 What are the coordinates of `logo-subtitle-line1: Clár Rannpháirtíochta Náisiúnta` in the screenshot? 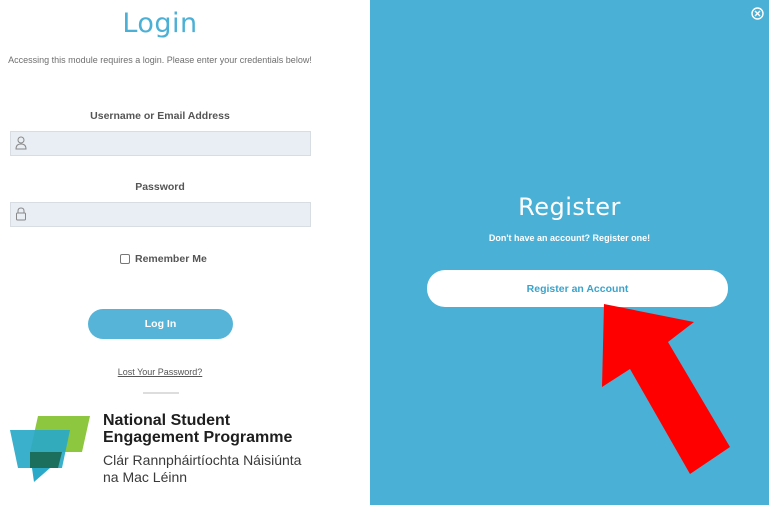 It's located at (202, 460).